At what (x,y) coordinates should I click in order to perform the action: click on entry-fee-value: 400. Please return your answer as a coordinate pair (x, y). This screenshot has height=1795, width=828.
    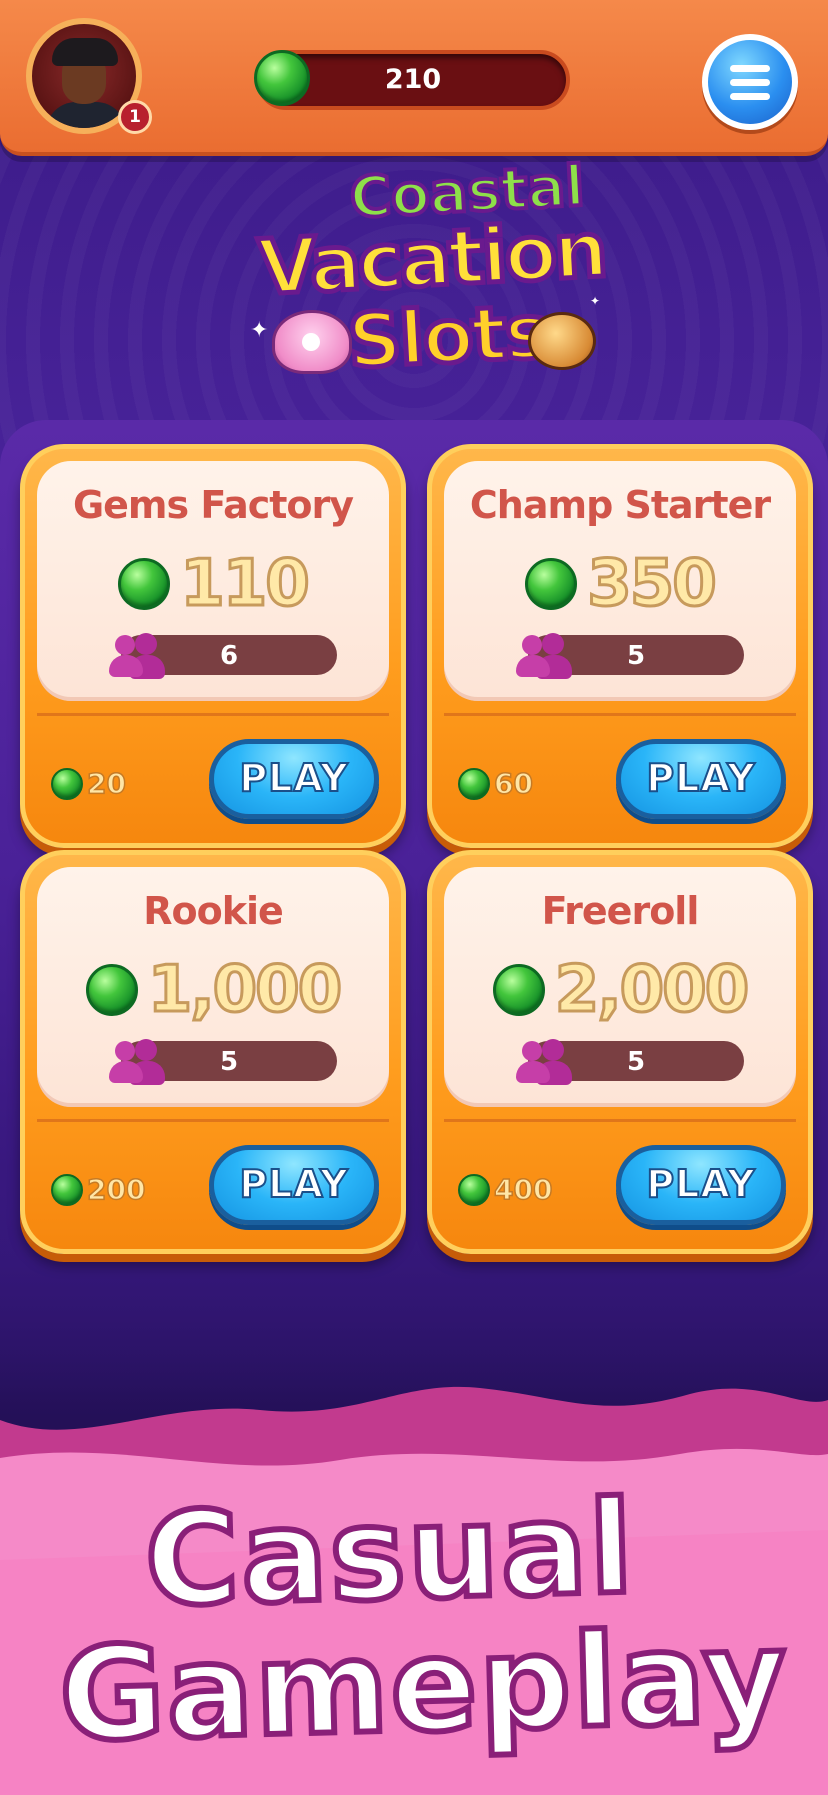
    Looking at the image, I should click on (523, 1189).